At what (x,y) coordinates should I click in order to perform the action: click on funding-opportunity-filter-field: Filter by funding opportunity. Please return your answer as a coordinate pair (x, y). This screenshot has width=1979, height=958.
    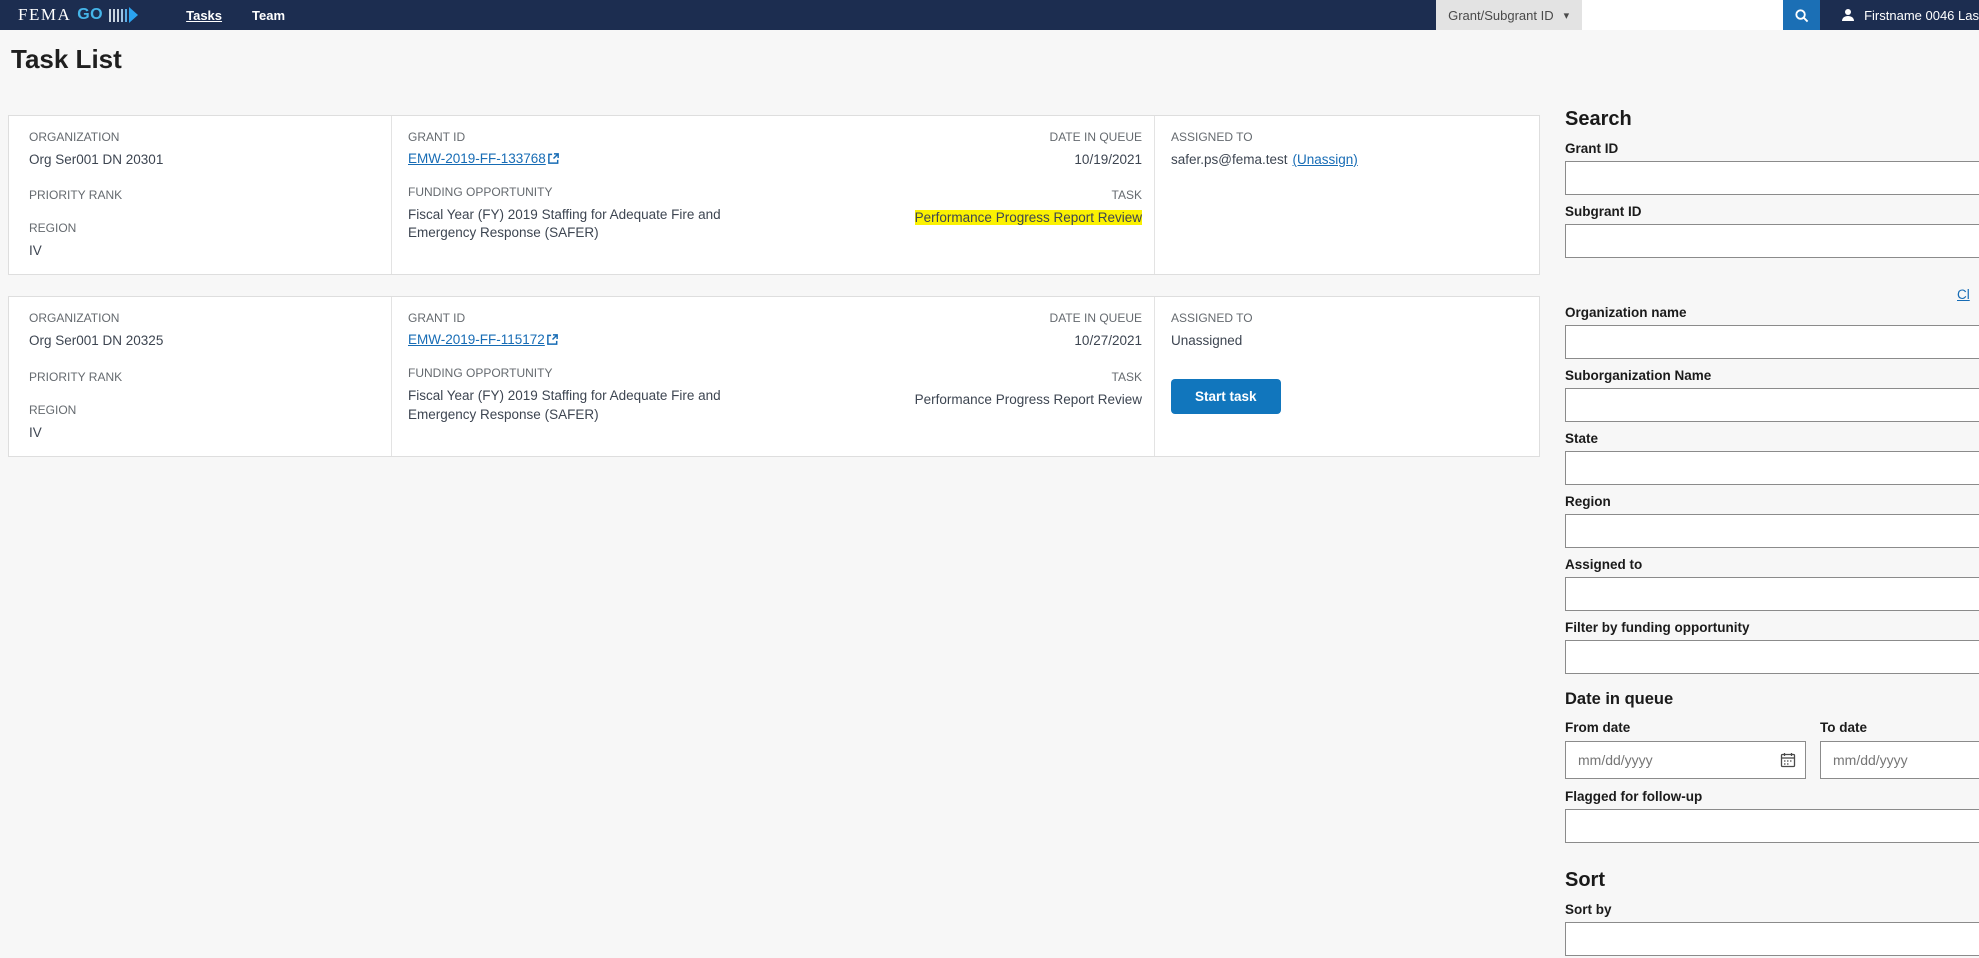
    Looking at the image, I should click on (1772, 647).